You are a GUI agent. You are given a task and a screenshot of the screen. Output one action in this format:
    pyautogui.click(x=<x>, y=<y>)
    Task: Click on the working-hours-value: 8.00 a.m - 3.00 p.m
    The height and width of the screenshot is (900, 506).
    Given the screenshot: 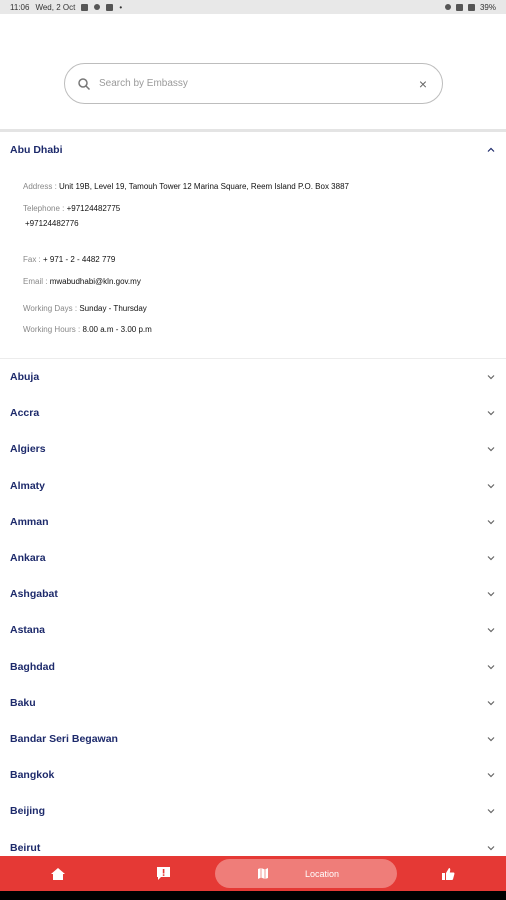 What is the action you would take?
    pyautogui.click(x=117, y=329)
    